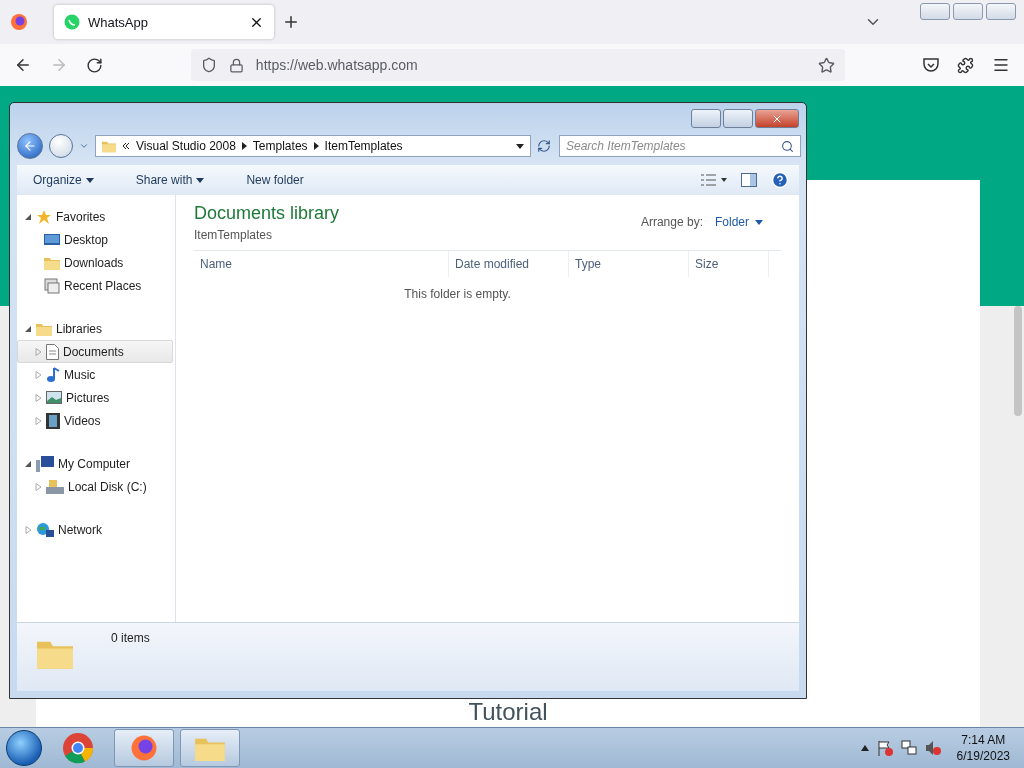 This screenshot has width=1024, height=768. What do you see at coordinates (518, 65) in the screenshot?
I see `address-bar: https://web.whatsapp.com` at bounding box center [518, 65].